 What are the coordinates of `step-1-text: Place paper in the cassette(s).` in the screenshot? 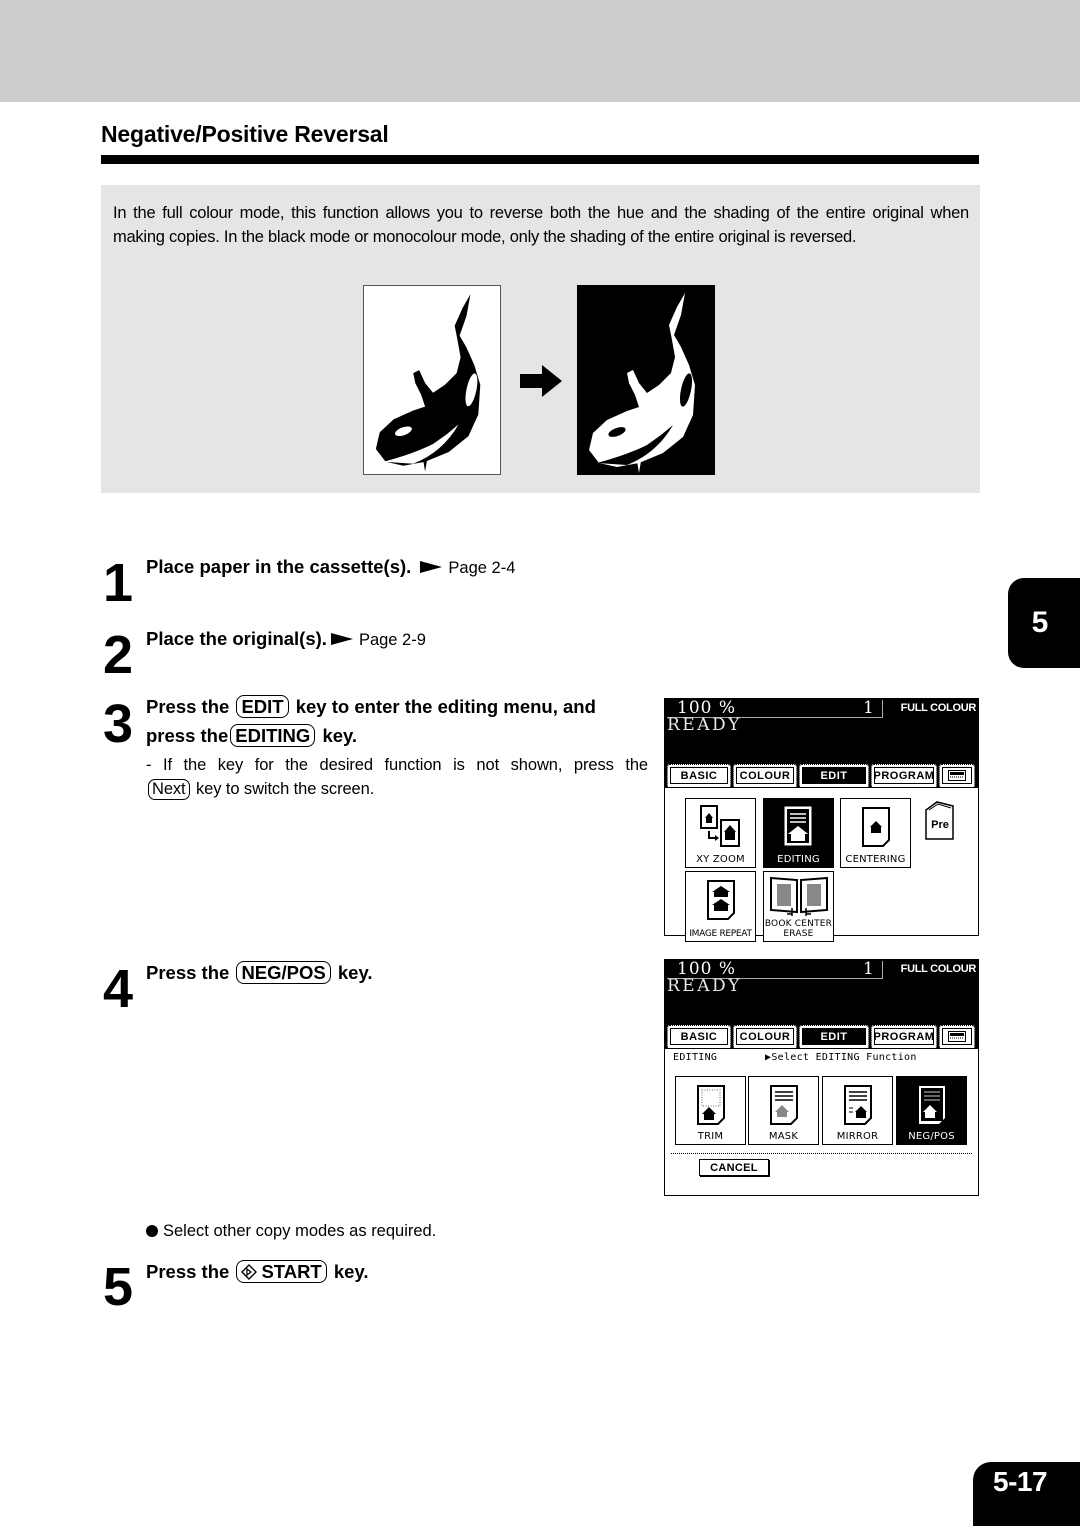 It's located at (279, 566).